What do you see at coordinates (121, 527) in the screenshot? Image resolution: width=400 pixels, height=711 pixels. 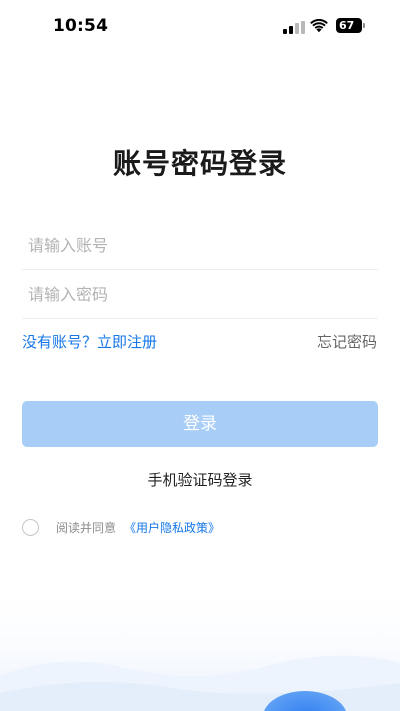 I see `agreement-row: 阅读并同意 《用户隐私政策》` at bounding box center [121, 527].